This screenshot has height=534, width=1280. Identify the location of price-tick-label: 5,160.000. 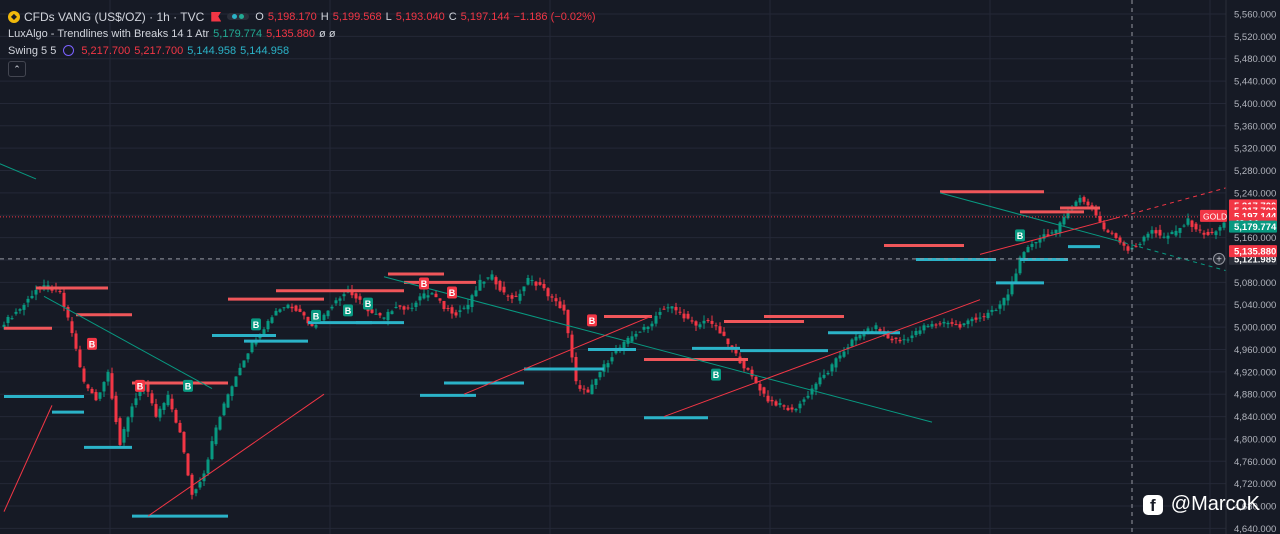
(1255, 238).